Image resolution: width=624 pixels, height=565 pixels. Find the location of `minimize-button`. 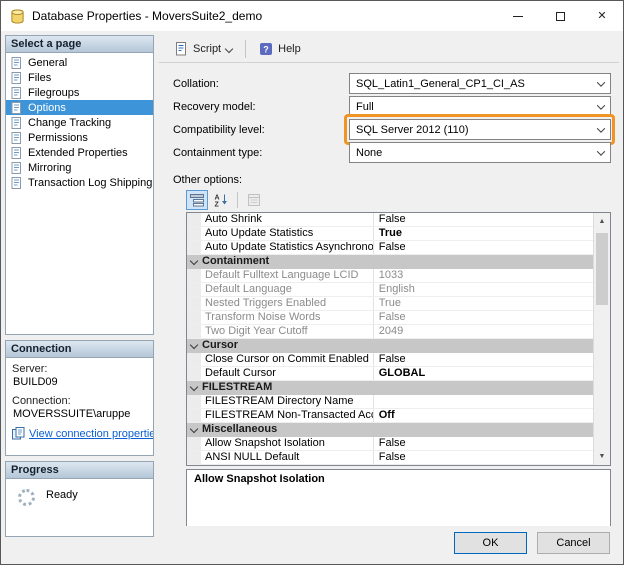

minimize-button is located at coordinates (518, 16).